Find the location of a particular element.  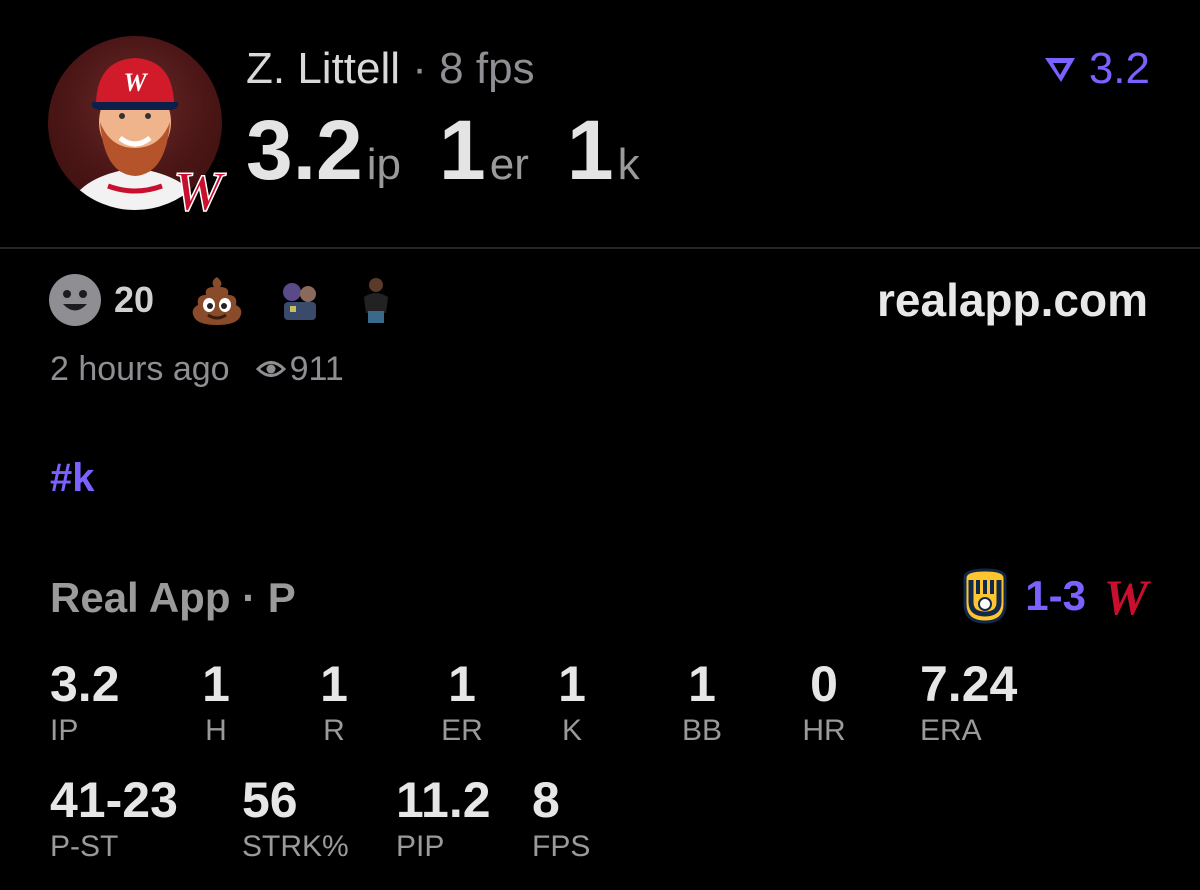

boxscore-title: Real App · P is located at coordinates (173, 597).